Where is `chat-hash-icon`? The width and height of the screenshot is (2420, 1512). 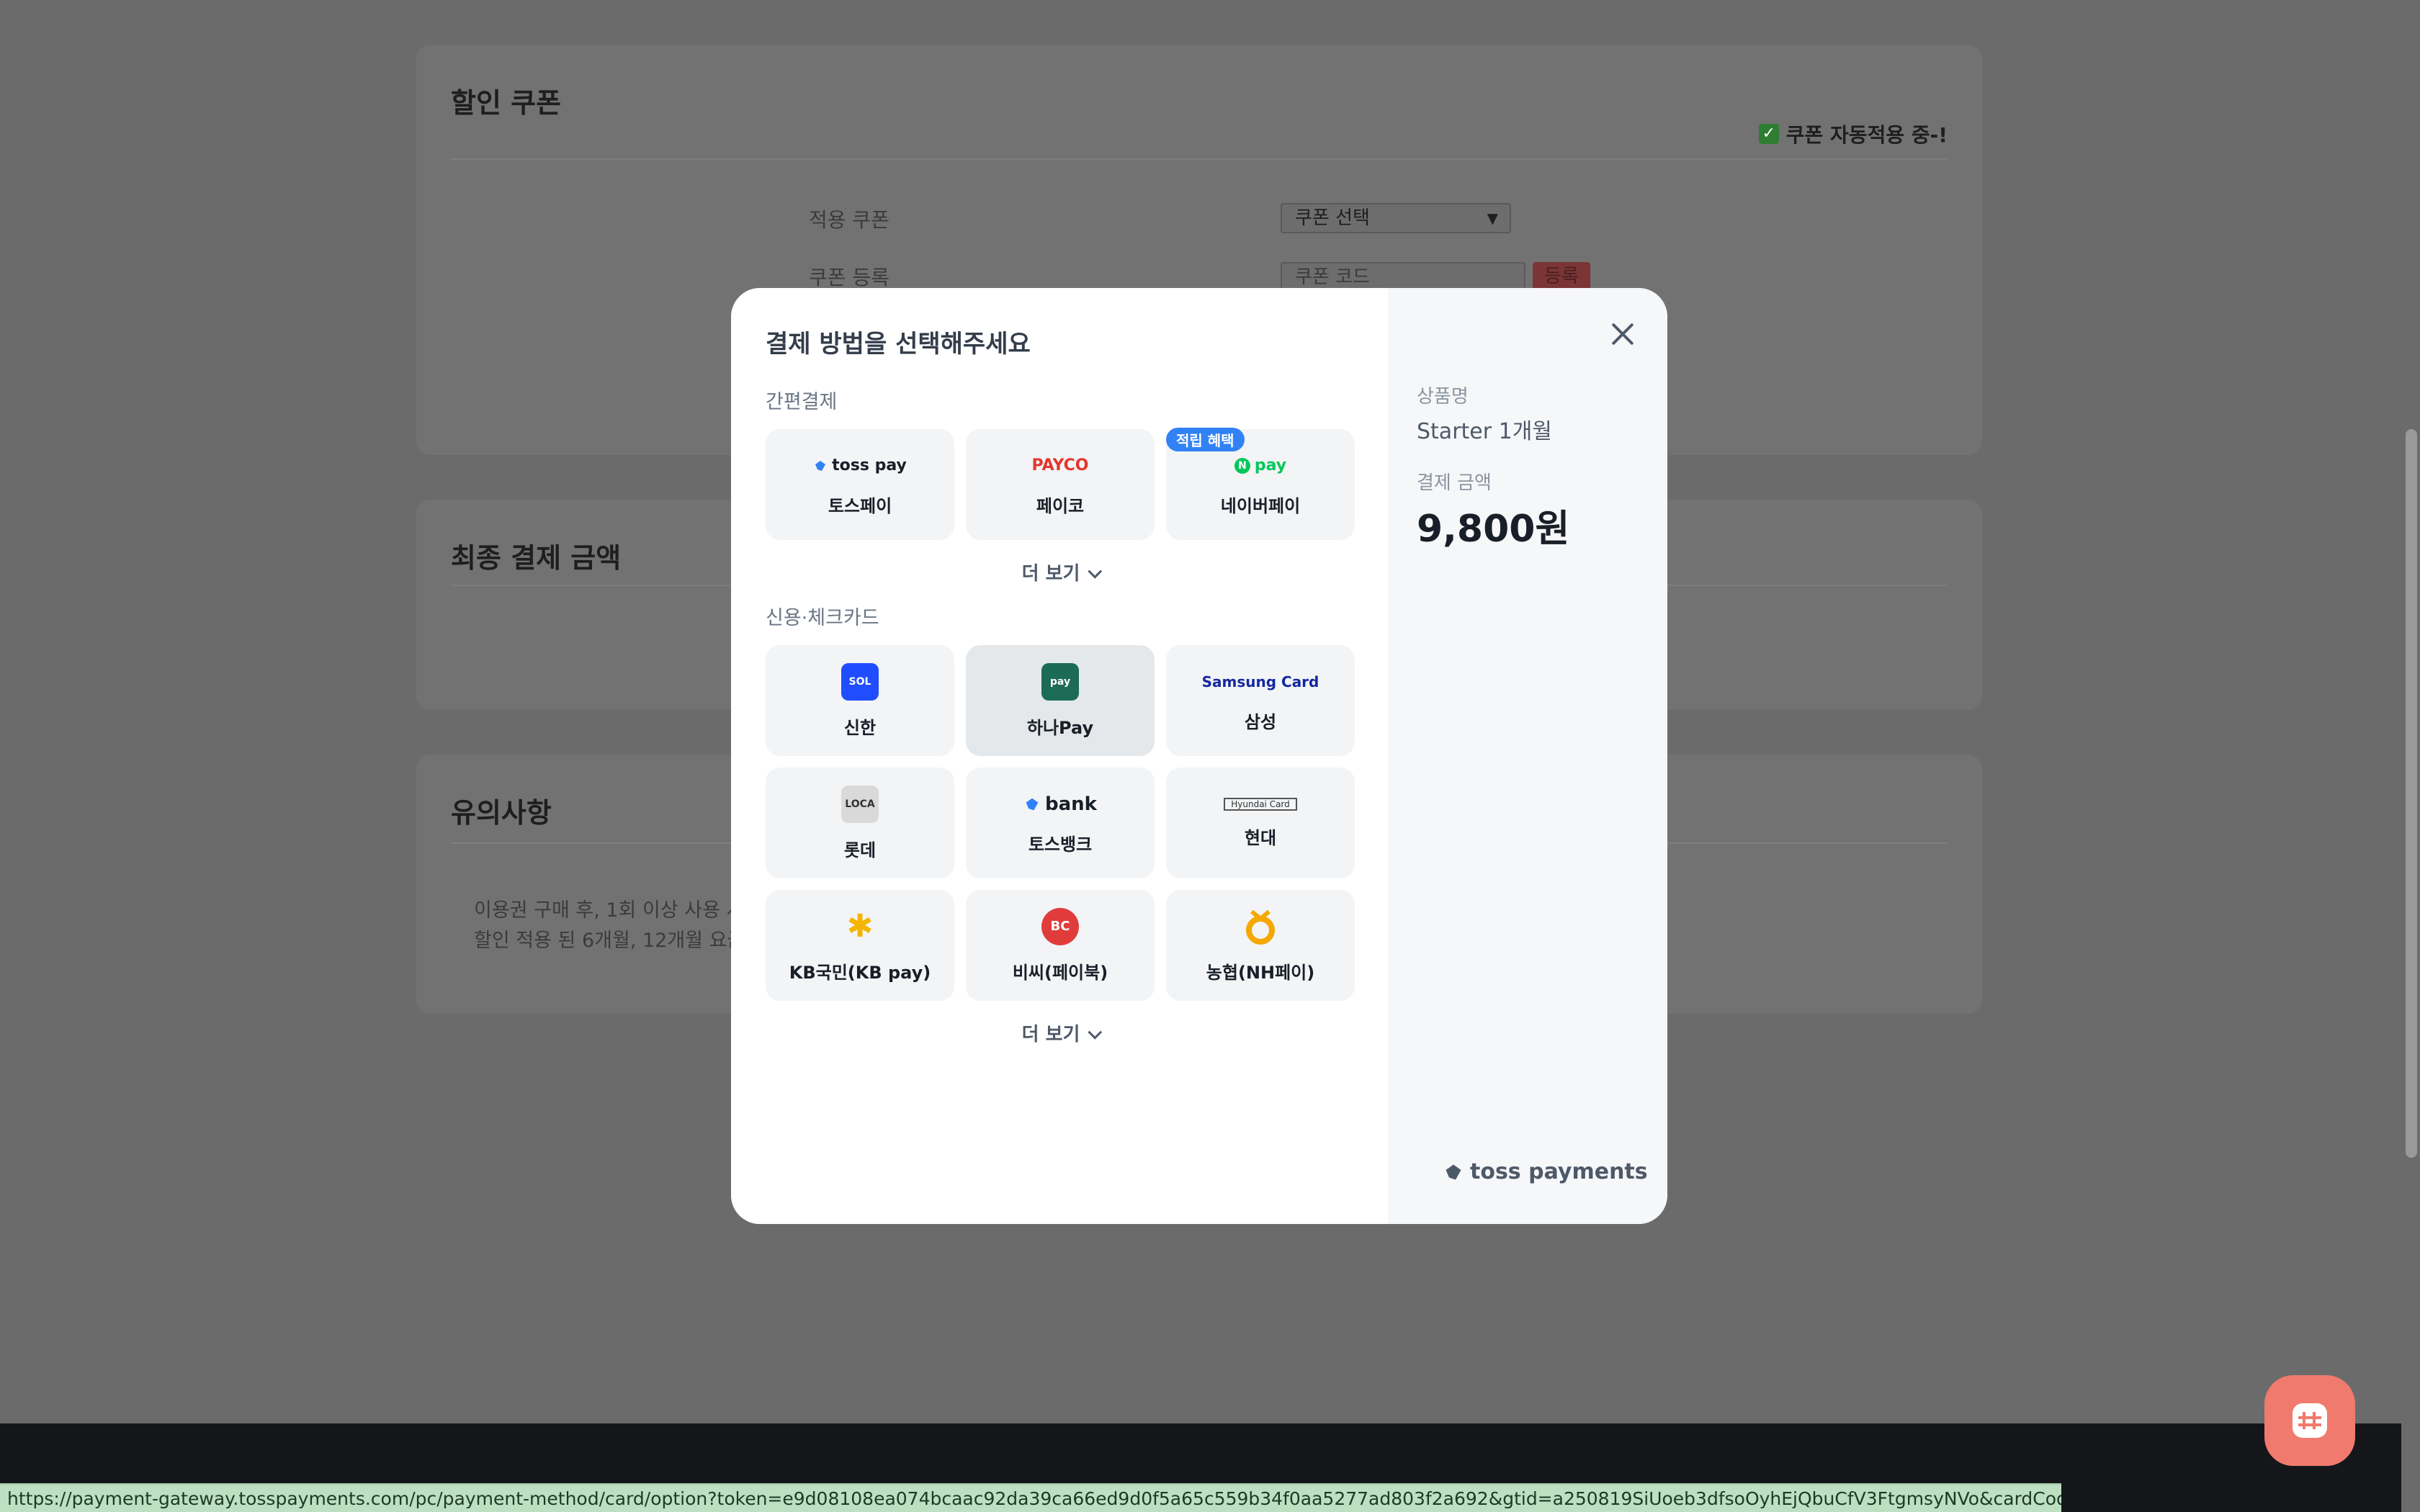
chat-hash-icon is located at coordinates (2310, 1420).